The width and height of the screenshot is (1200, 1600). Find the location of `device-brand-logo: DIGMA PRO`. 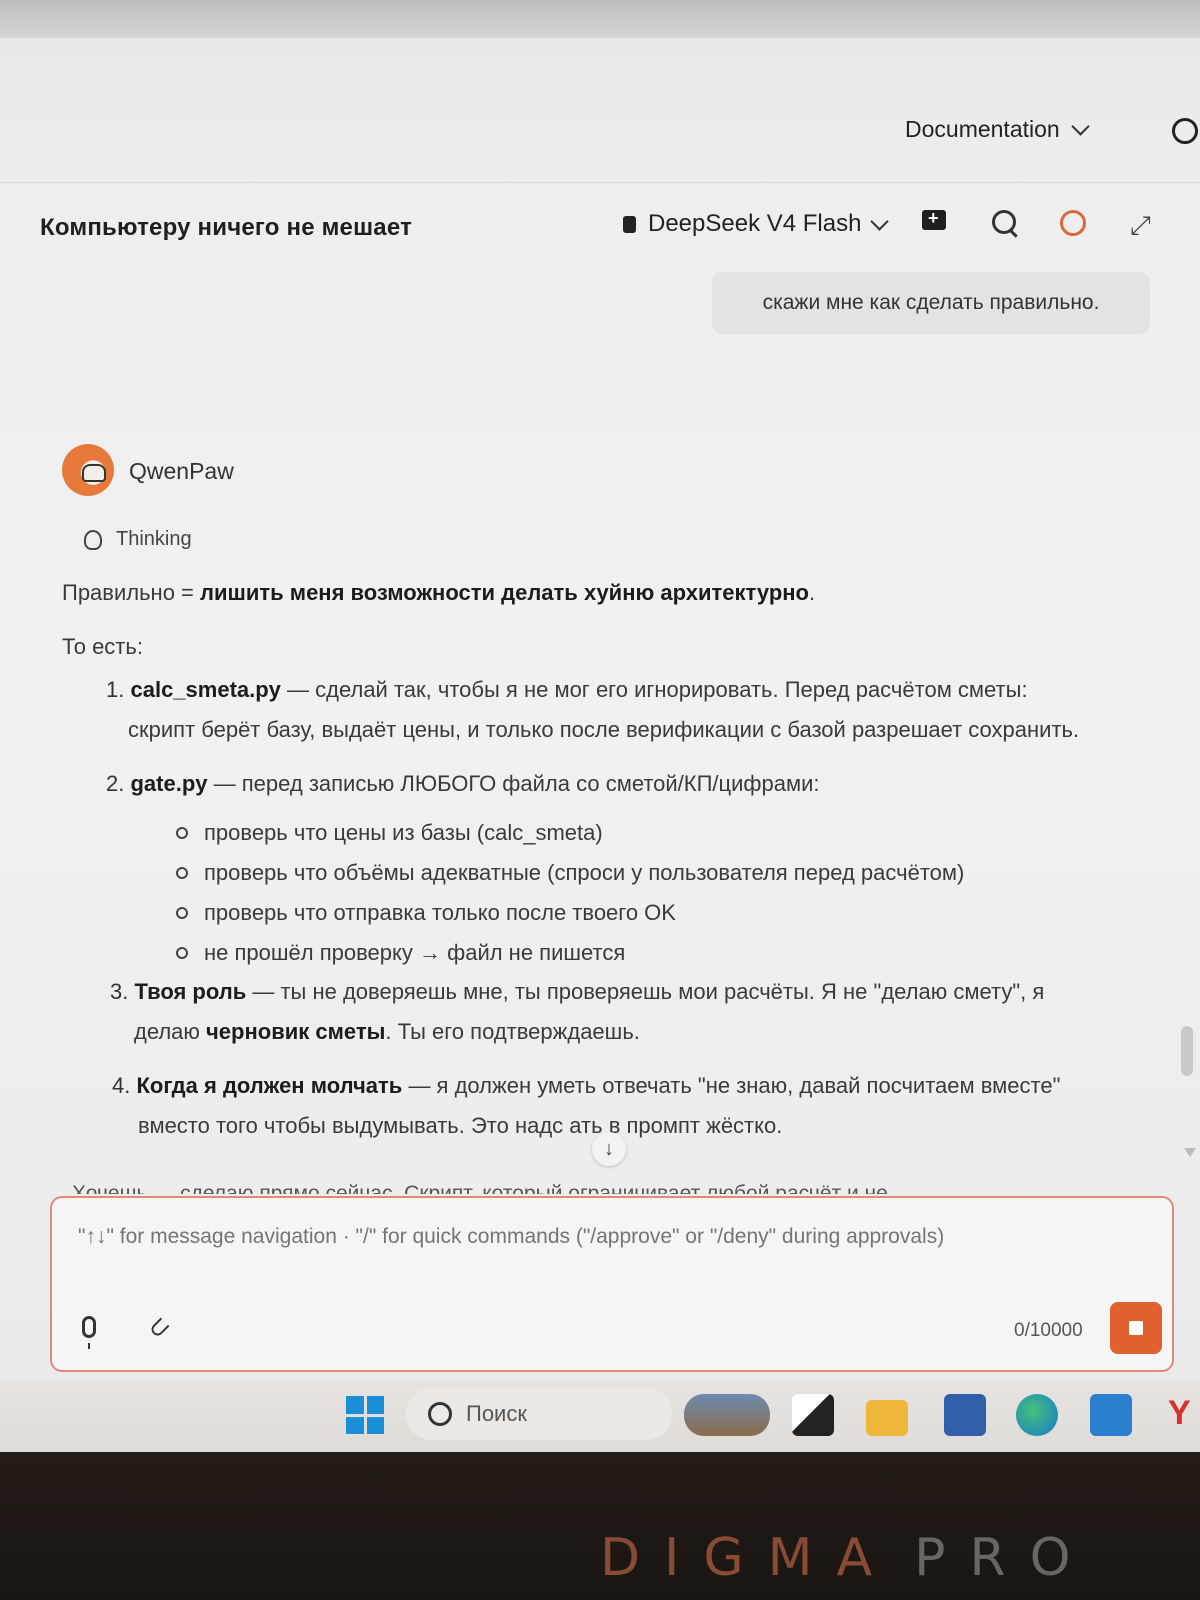

device-brand-logo: DIGMA PRO is located at coordinates (847, 1558).